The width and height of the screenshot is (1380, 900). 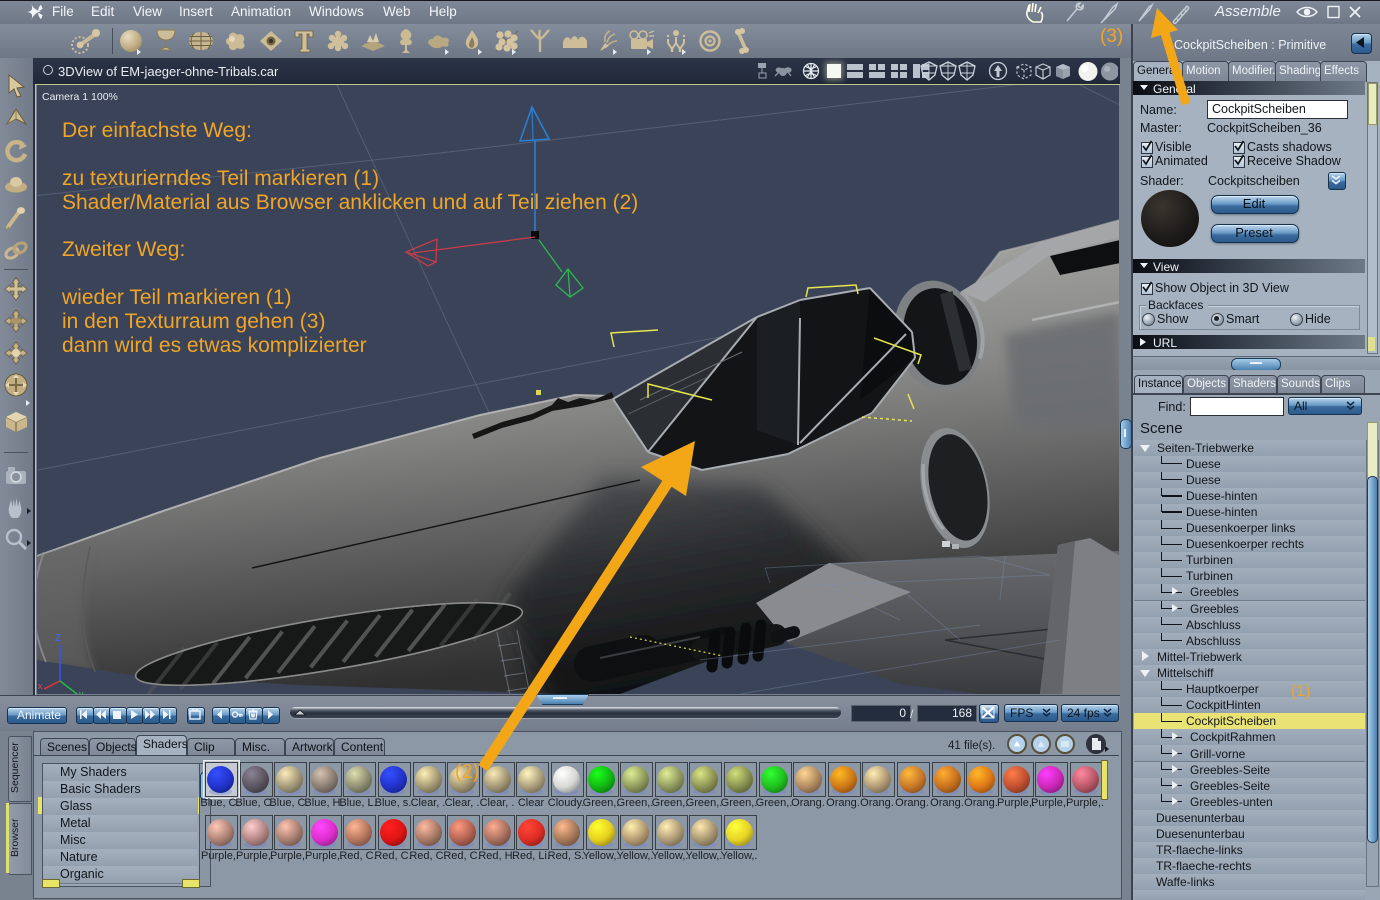 What do you see at coordinates (40, 686) in the screenshot?
I see `svg-text: x` at bounding box center [40, 686].